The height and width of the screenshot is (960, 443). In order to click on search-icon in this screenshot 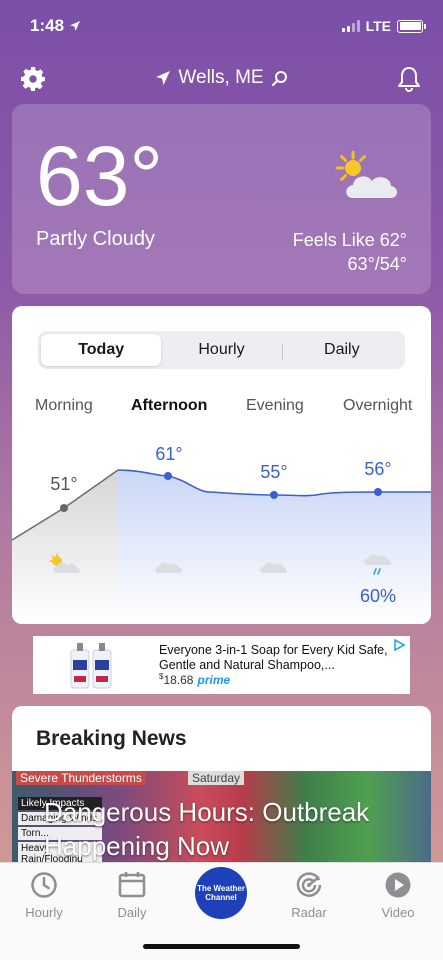, I will do `click(279, 78)`.